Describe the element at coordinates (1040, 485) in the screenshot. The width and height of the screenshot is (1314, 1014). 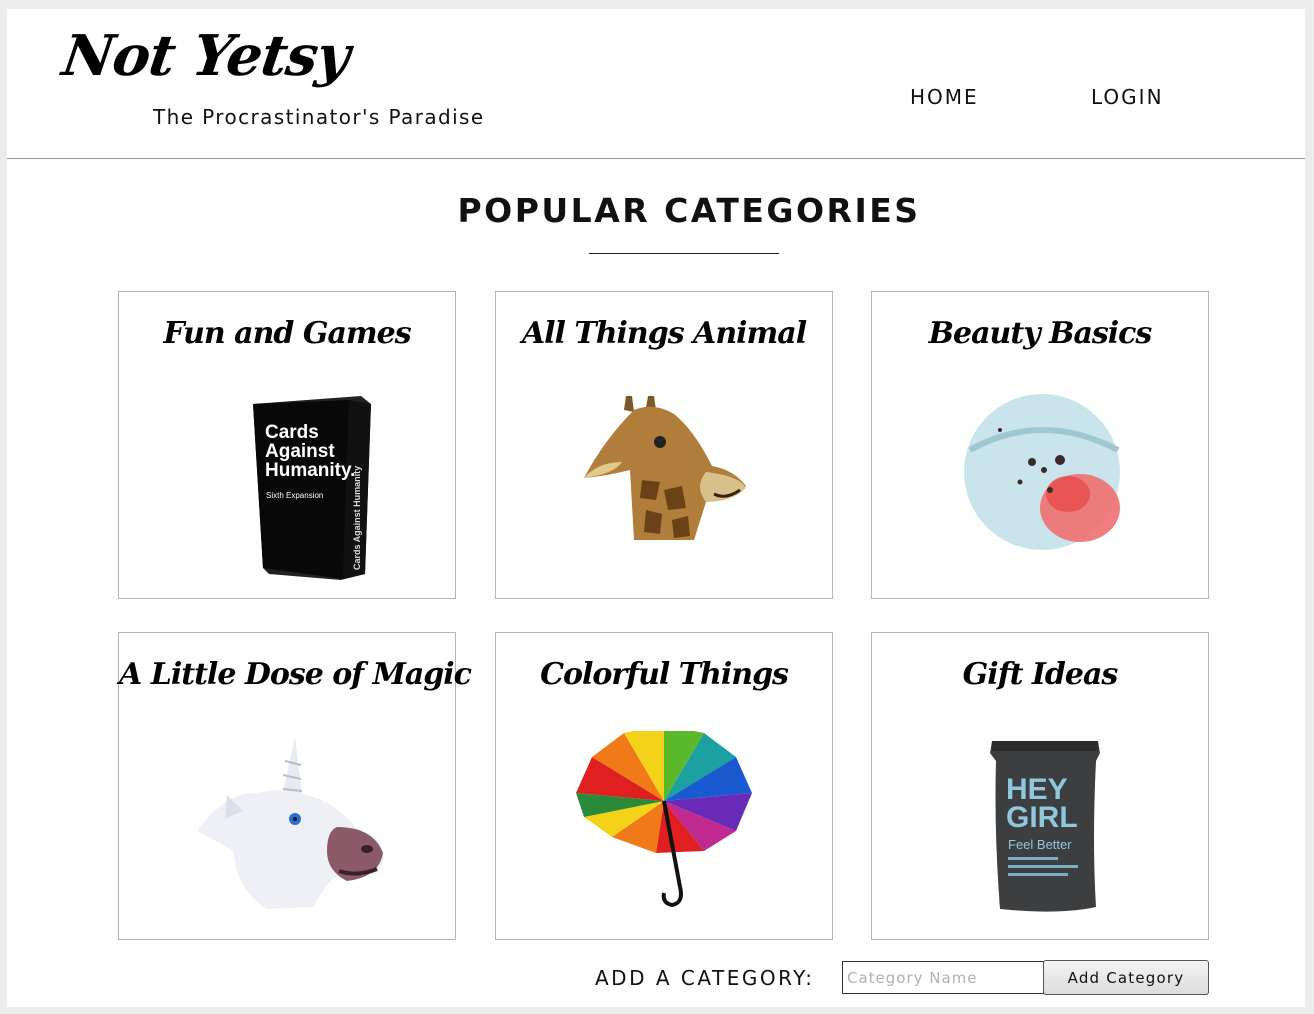
I see `bath-bomb-image` at that location.